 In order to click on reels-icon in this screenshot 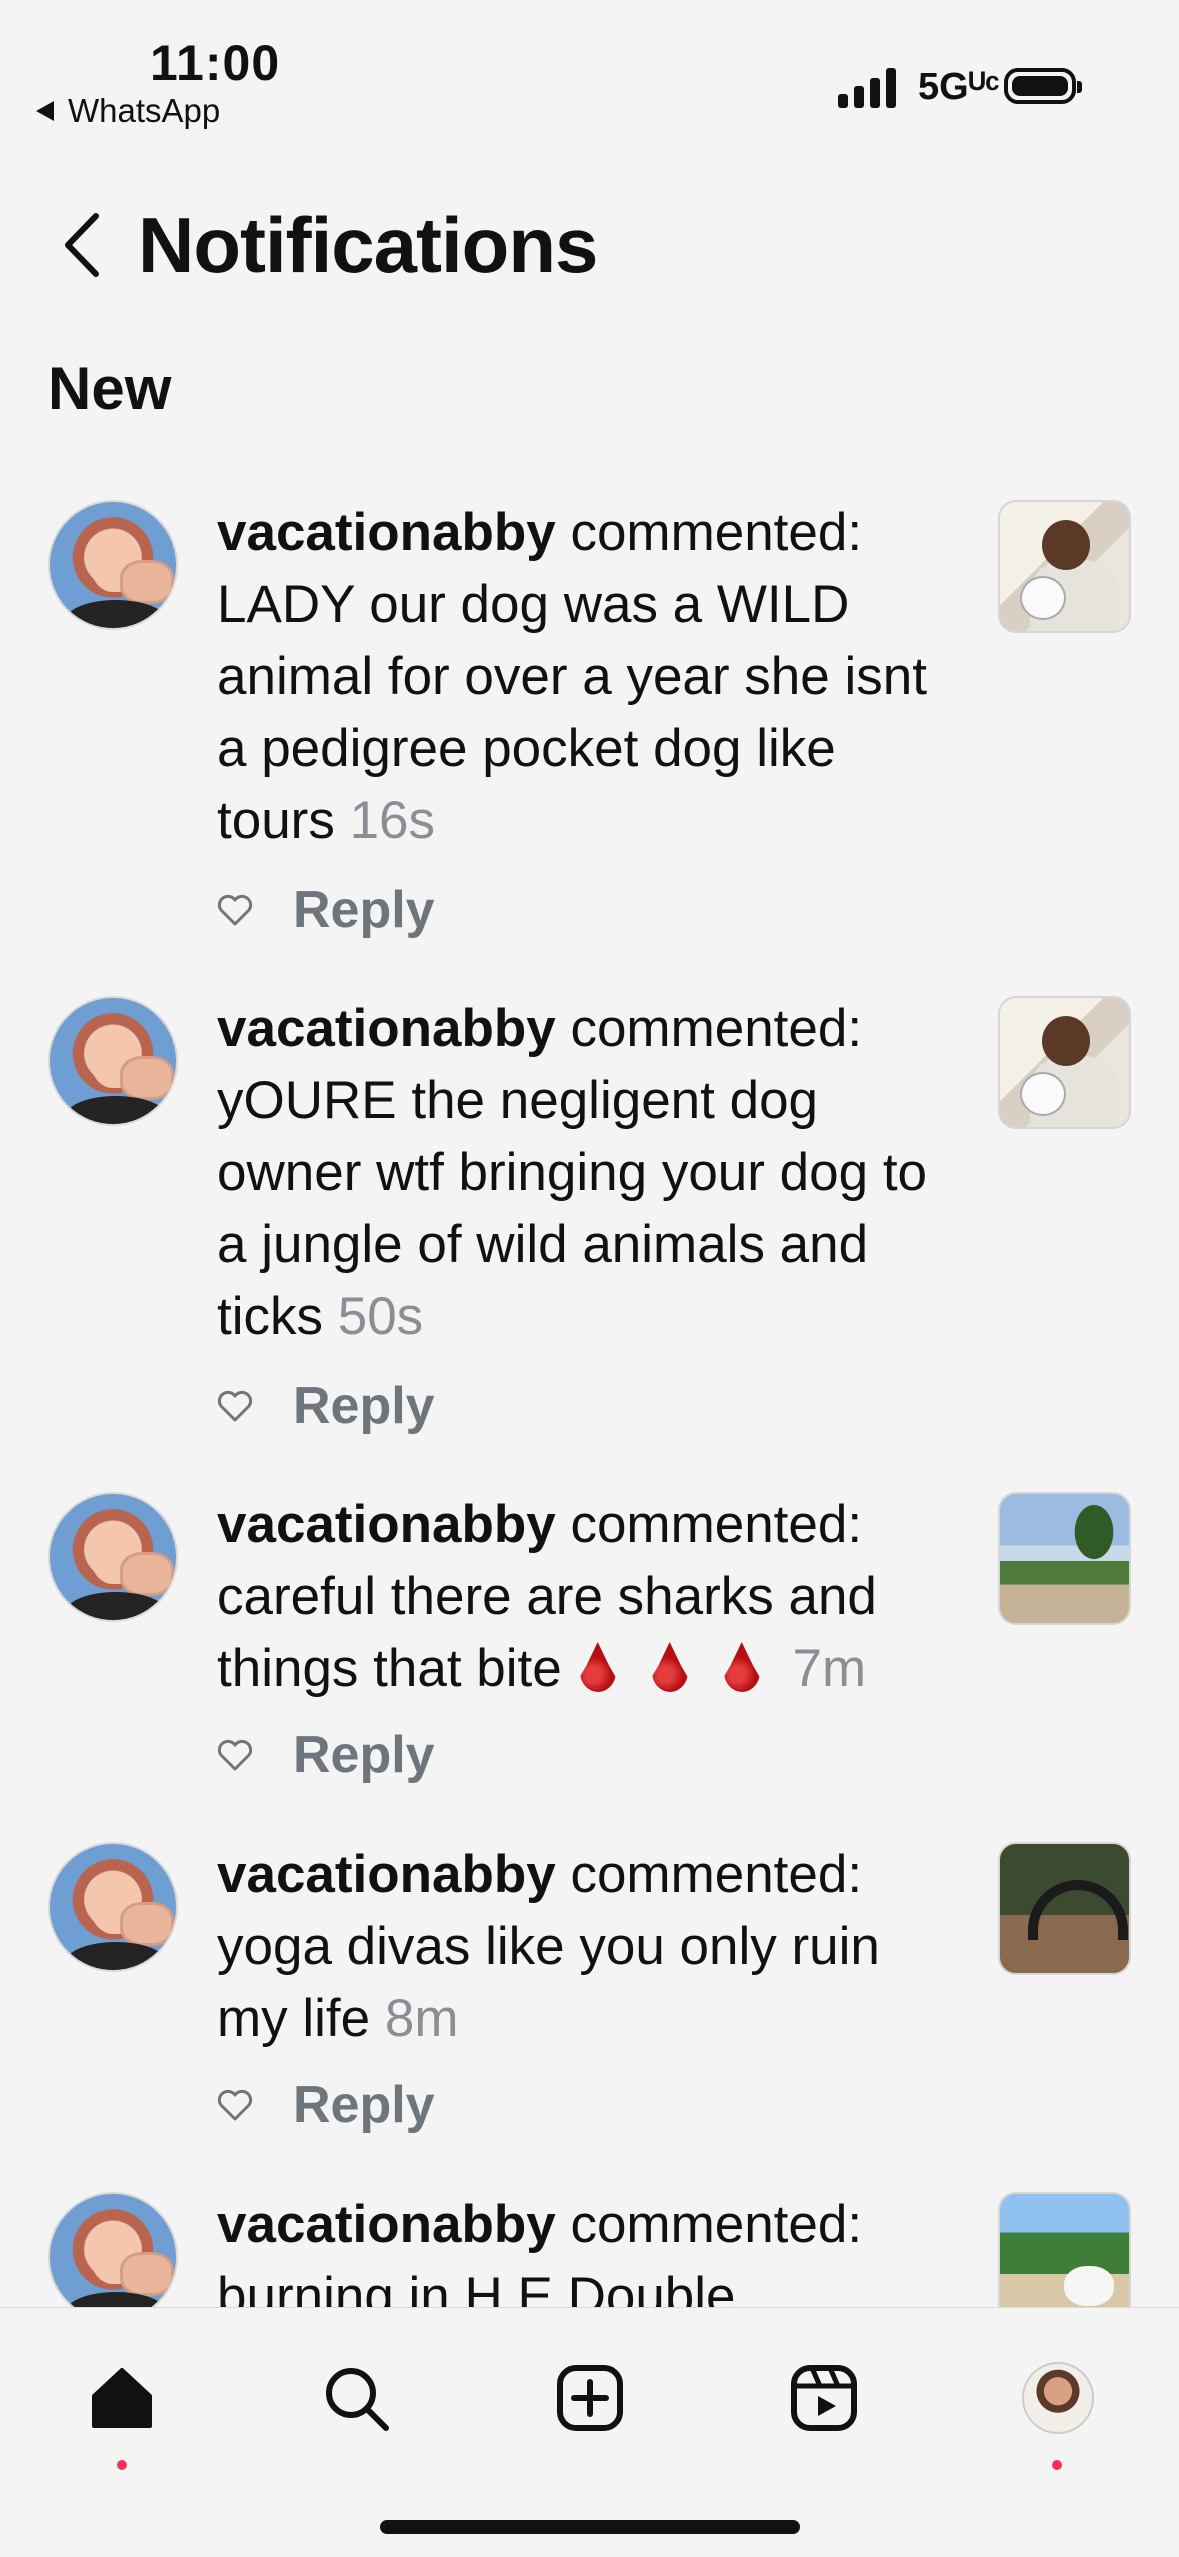, I will do `click(824, 2398)`.